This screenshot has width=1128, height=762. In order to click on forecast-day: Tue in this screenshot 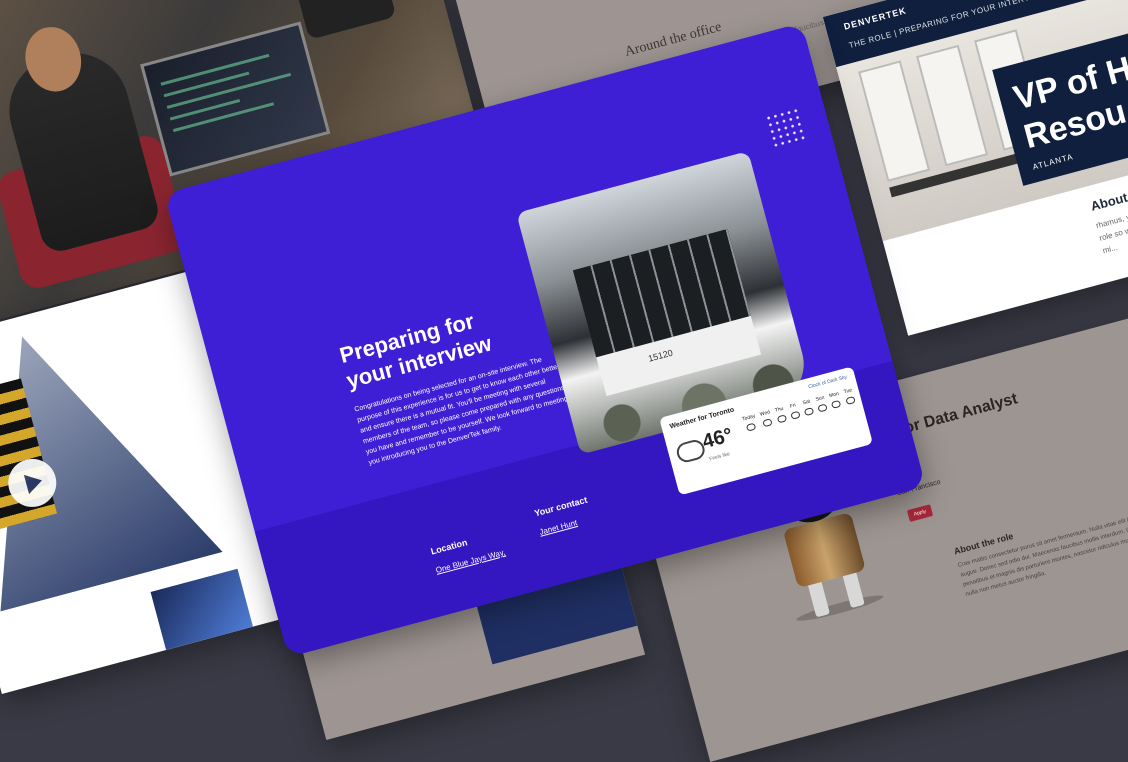, I will do `click(849, 396)`.